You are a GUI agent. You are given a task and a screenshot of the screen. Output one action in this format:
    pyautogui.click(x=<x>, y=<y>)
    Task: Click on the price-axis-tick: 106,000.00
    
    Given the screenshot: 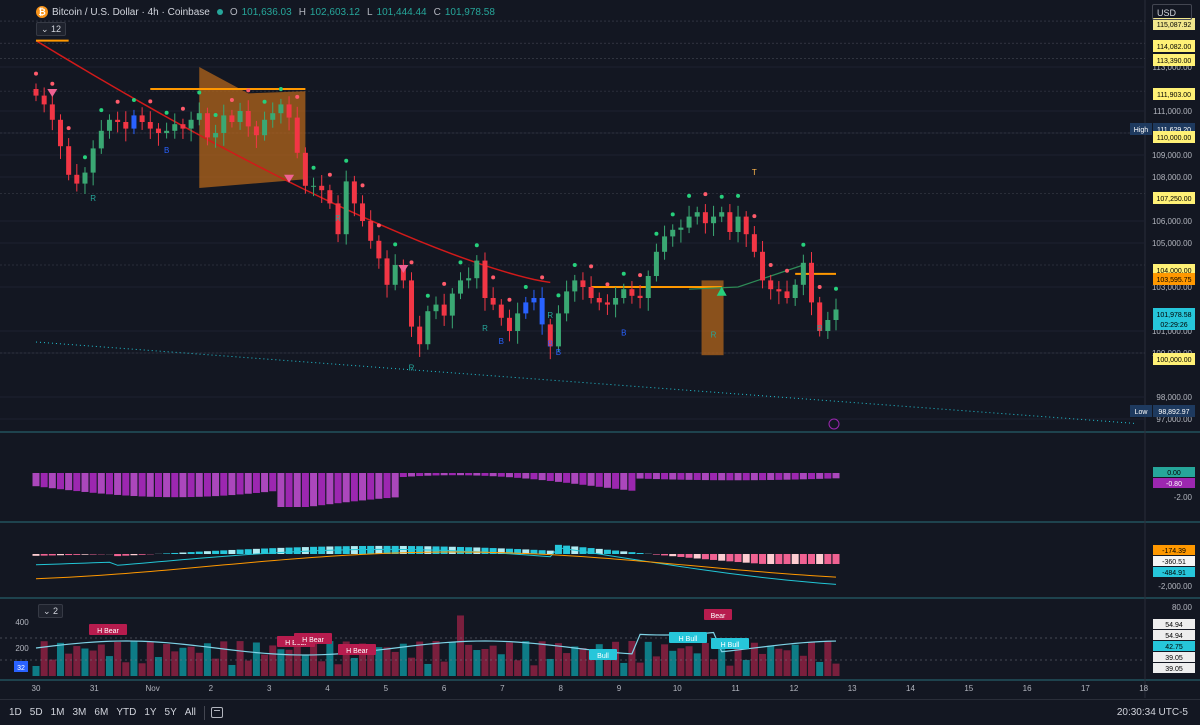 What is the action you would take?
    pyautogui.click(x=1172, y=221)
    